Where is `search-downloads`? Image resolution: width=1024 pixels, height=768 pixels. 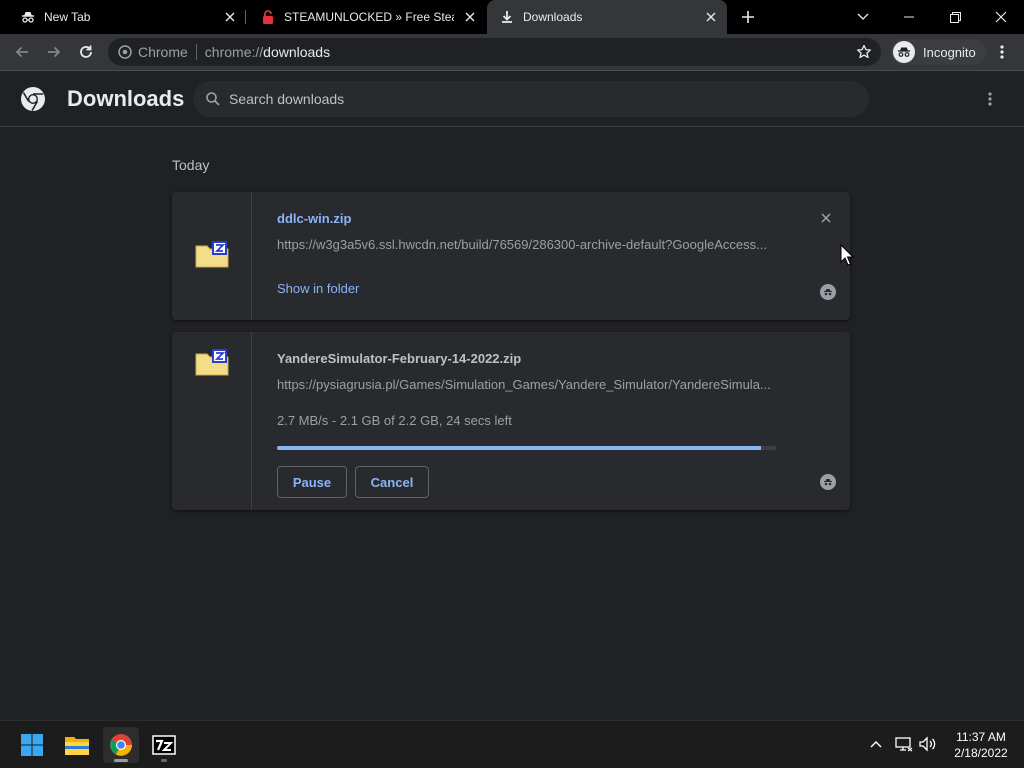
search-downloads is located at coordinates (531, 99).